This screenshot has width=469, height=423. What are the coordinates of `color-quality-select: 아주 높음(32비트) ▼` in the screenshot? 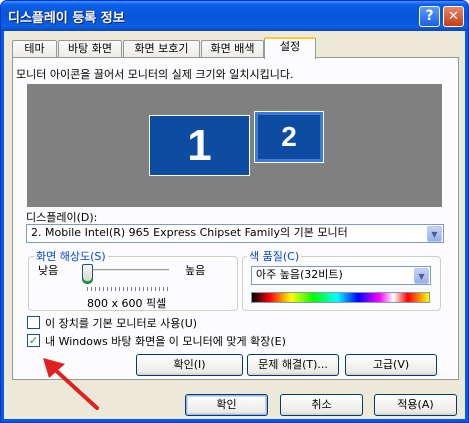 It's located at (341, 275).